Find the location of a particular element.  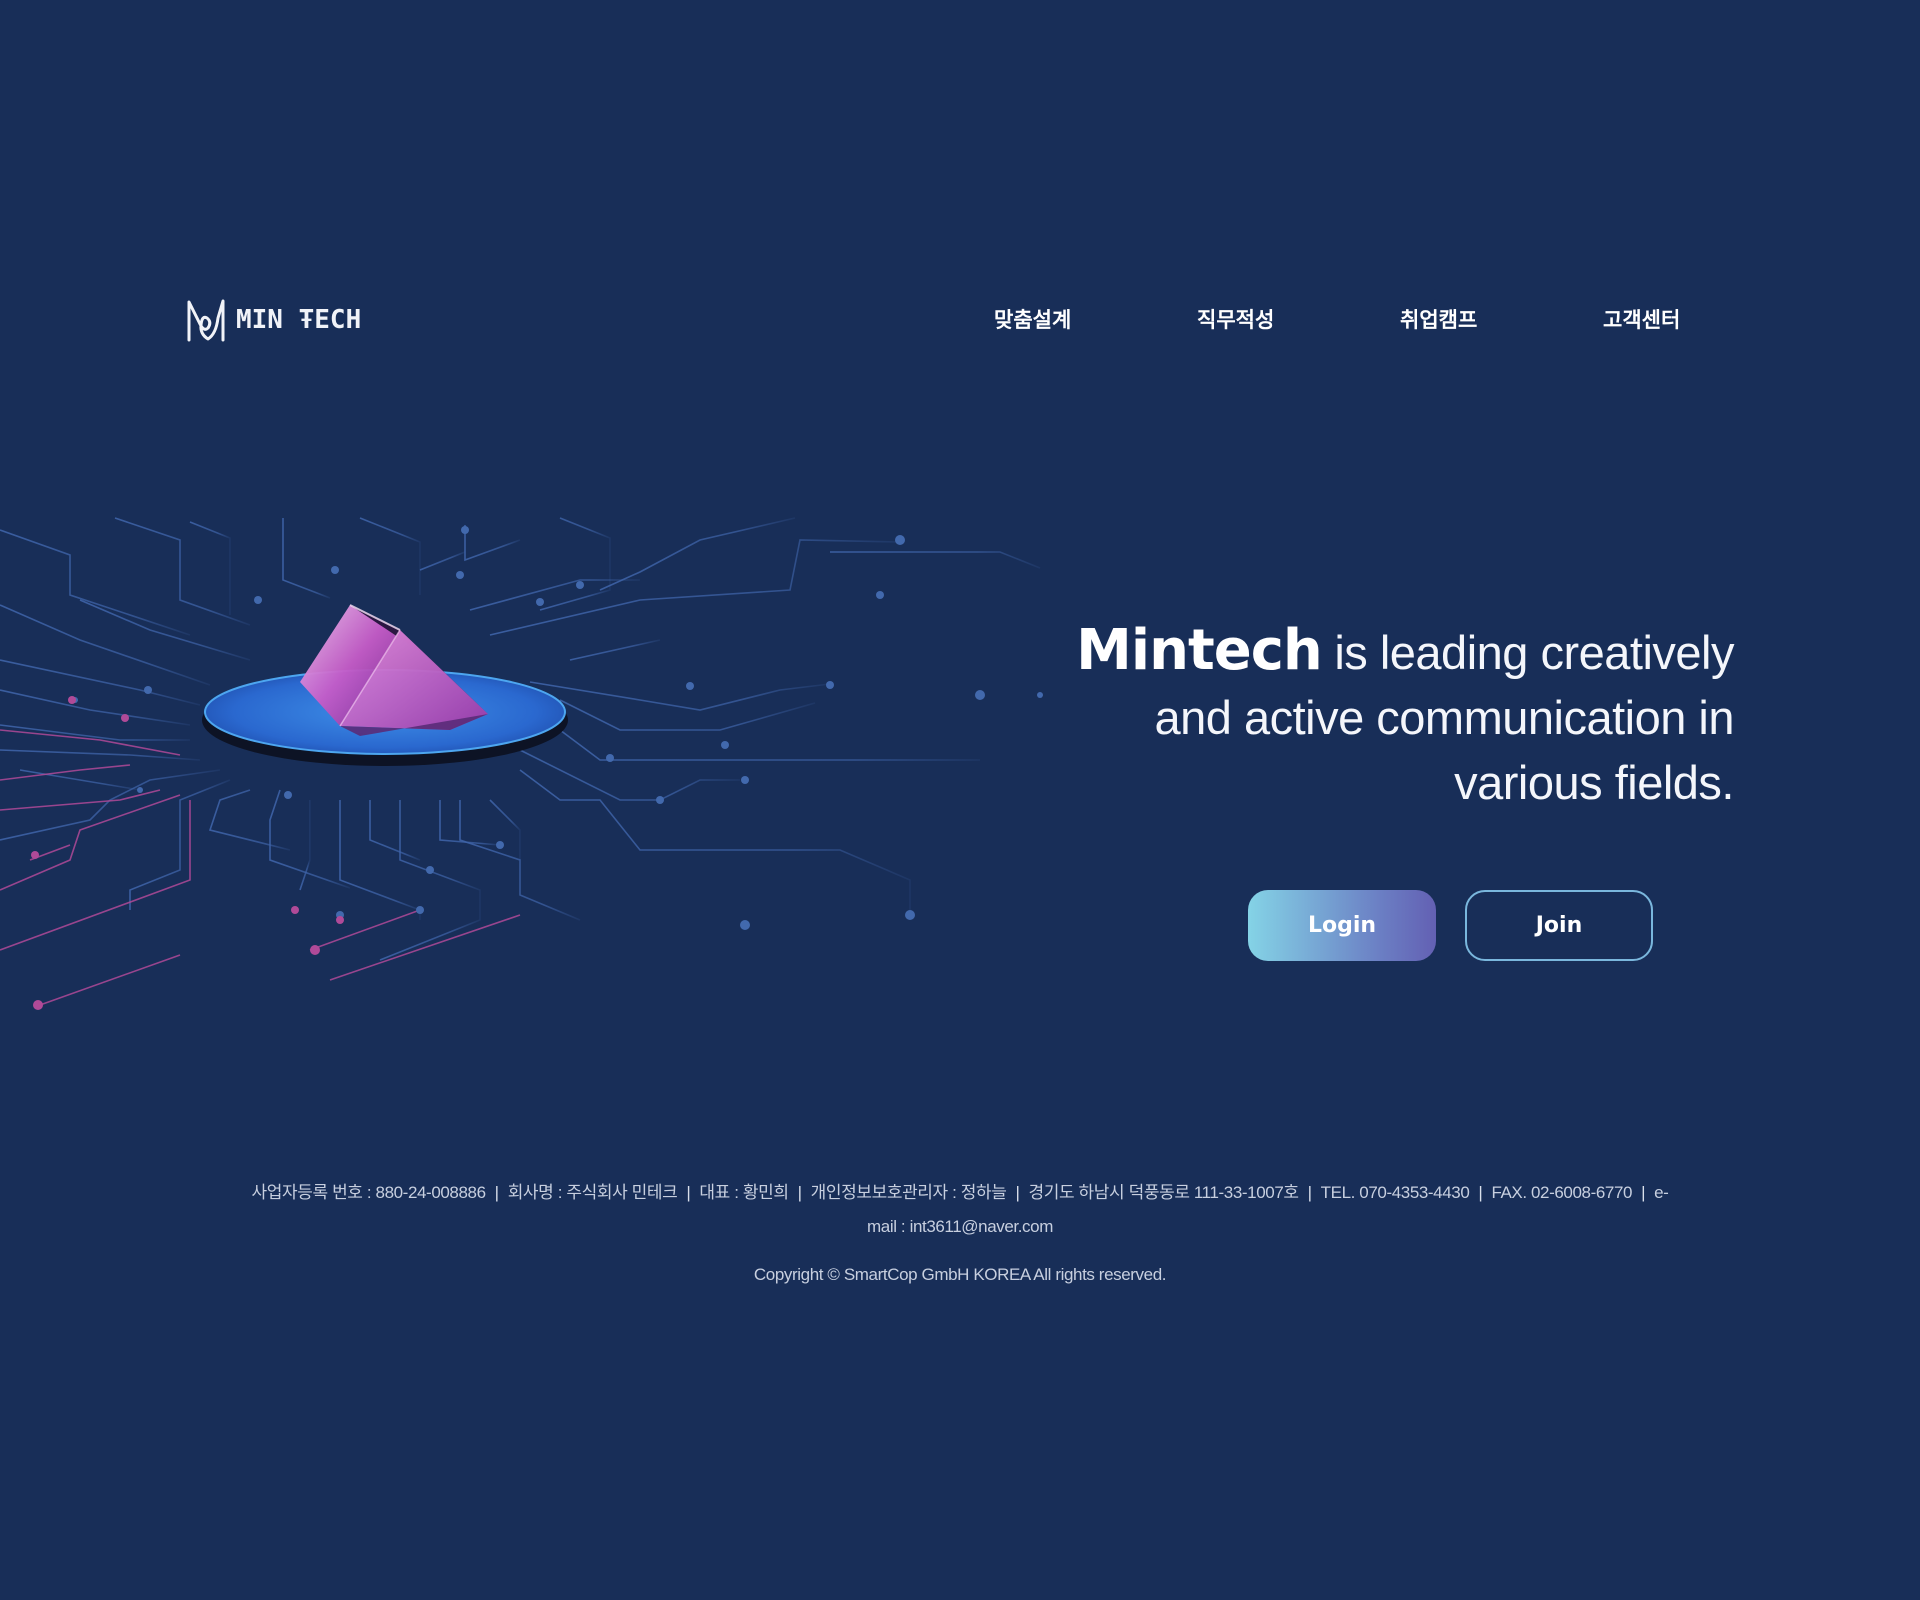

nav-item-customer-center: 고객센터 is located at coordinates (1700, 319).